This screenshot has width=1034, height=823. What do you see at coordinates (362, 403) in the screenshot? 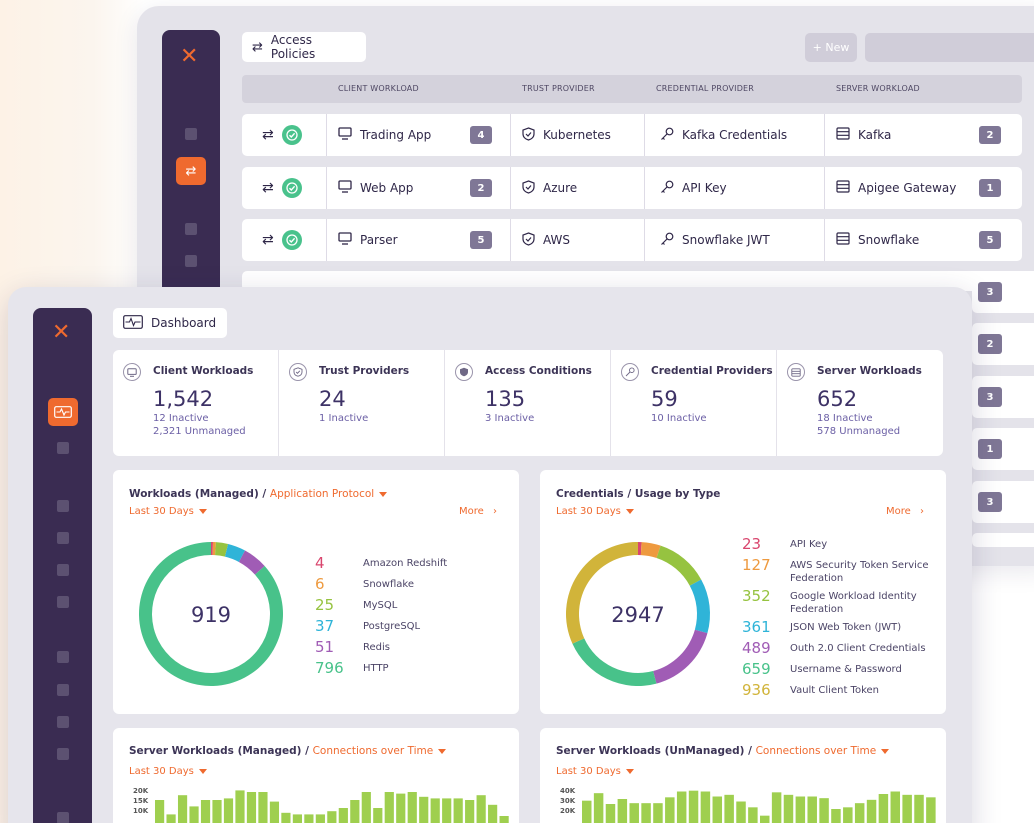
I see `stat-trust-providers: Trust Providers 24 1 Inactive` at bounding box center [362, 403].